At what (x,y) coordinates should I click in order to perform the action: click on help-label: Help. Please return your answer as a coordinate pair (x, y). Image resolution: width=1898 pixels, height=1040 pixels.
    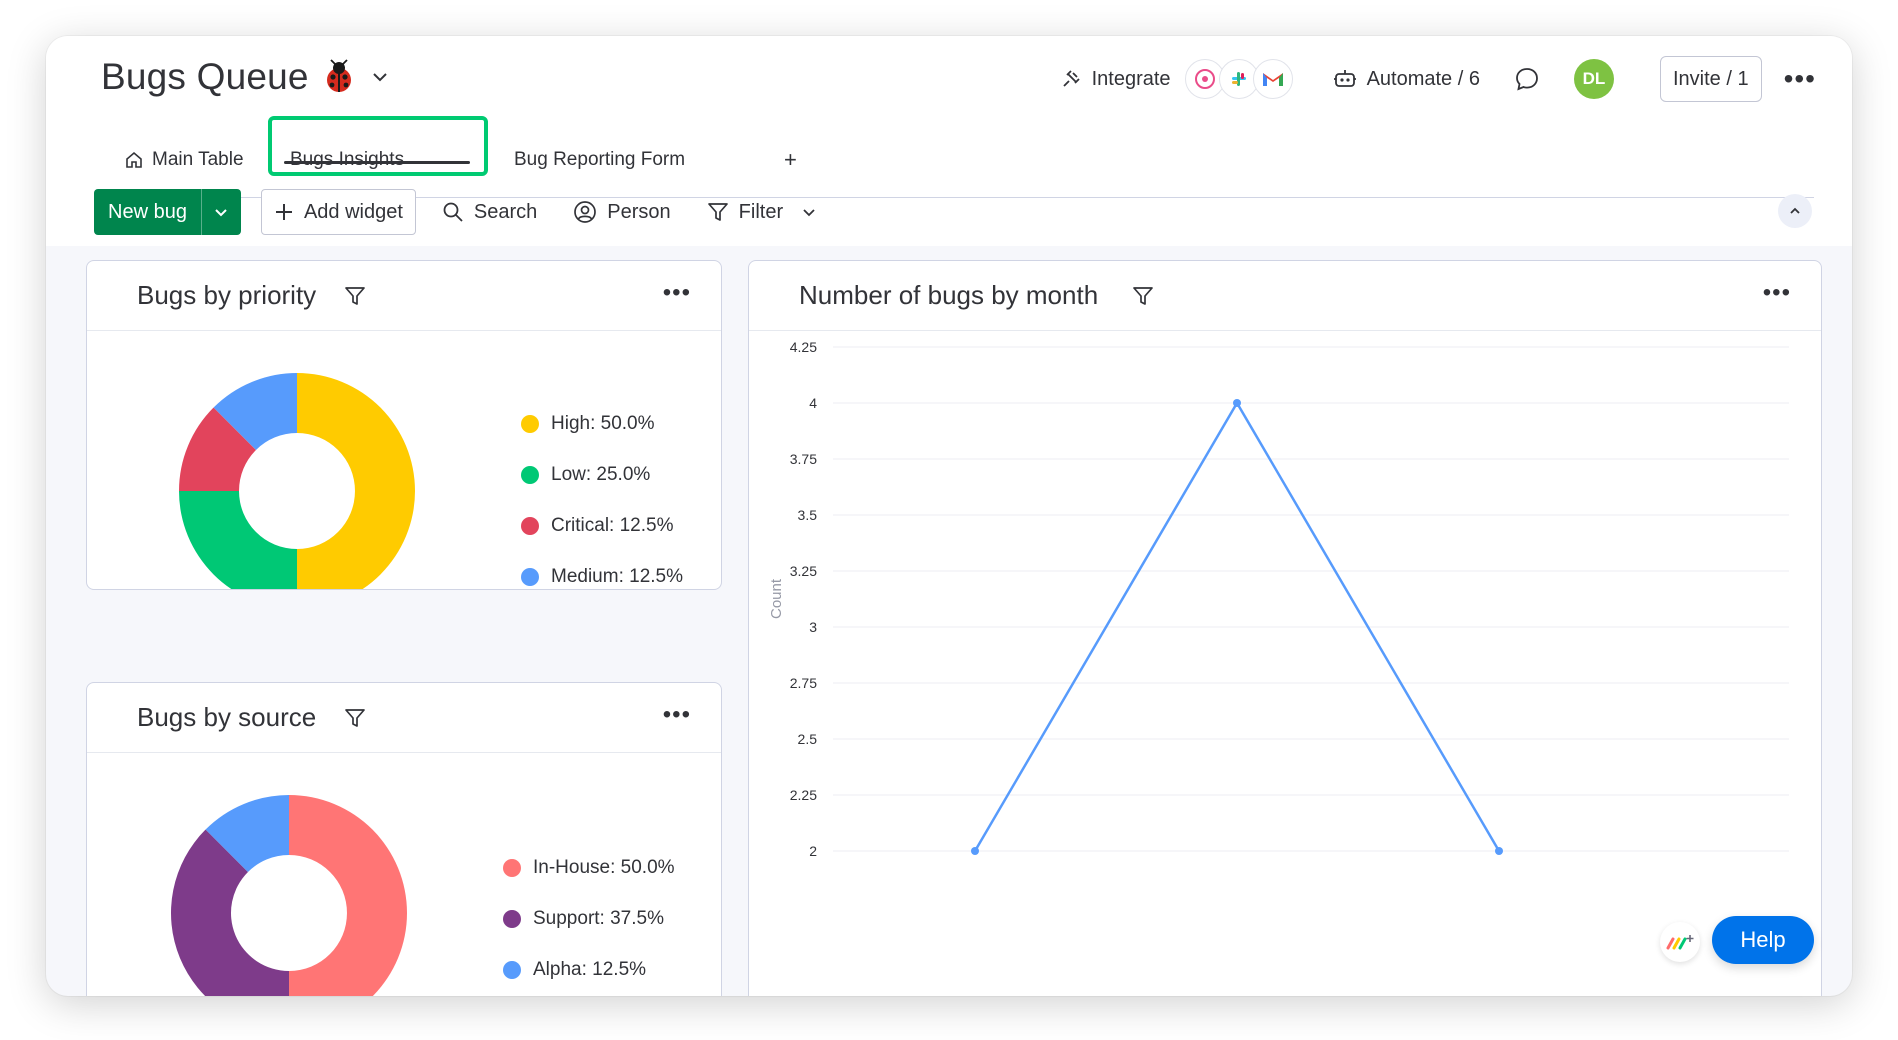
    Looking at the image, I should click on (1763, 939).